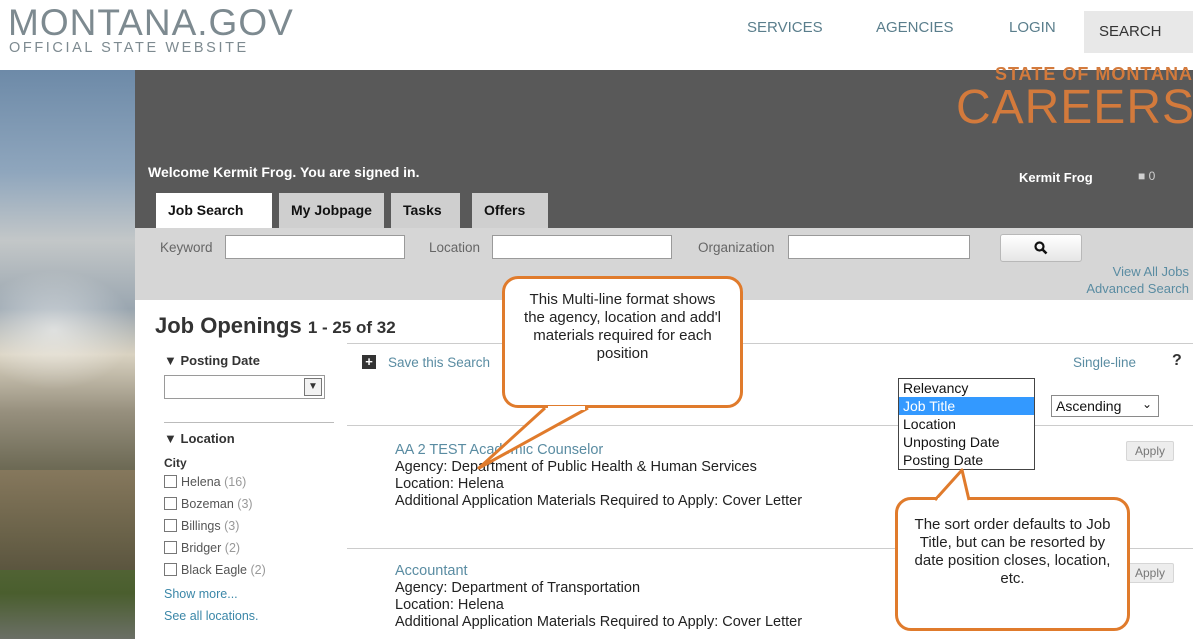 The image size is (1193, 639). Describe the element at coordinates (67, 330) in the screenshot. I see `background-cloud` at that location.